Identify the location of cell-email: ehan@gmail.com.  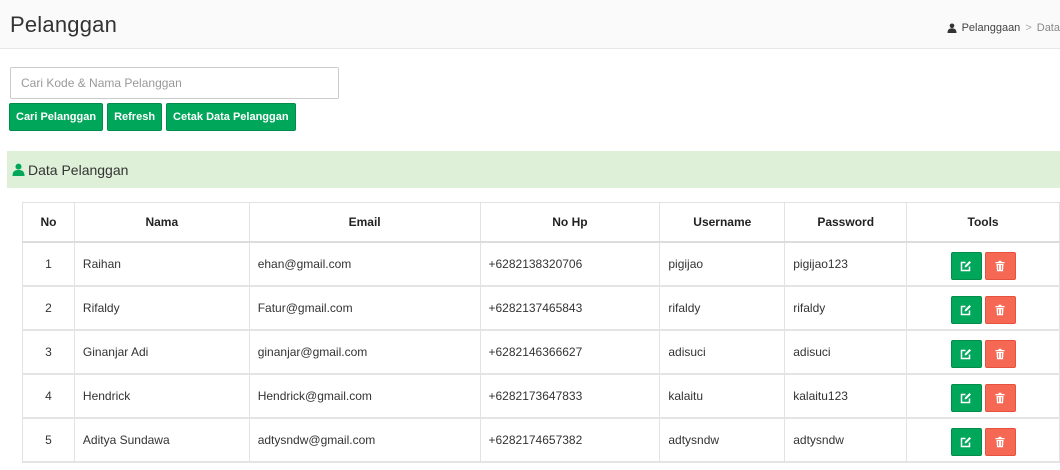
(364, 264).